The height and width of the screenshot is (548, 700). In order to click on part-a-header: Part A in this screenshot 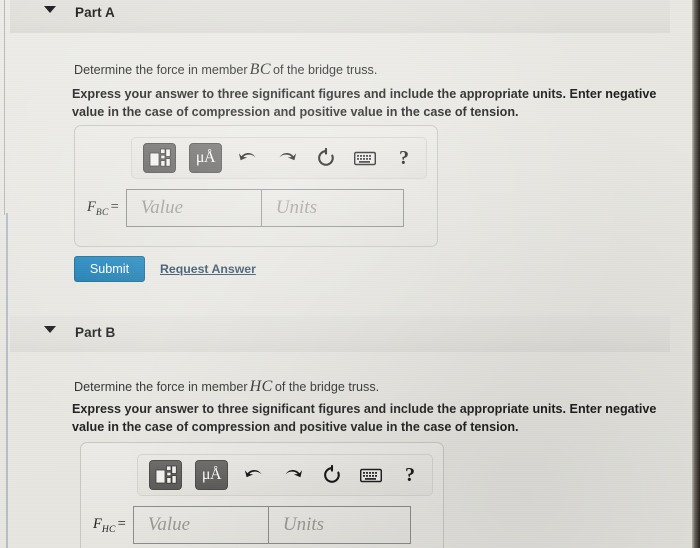, I will do `click(340, 16)`.